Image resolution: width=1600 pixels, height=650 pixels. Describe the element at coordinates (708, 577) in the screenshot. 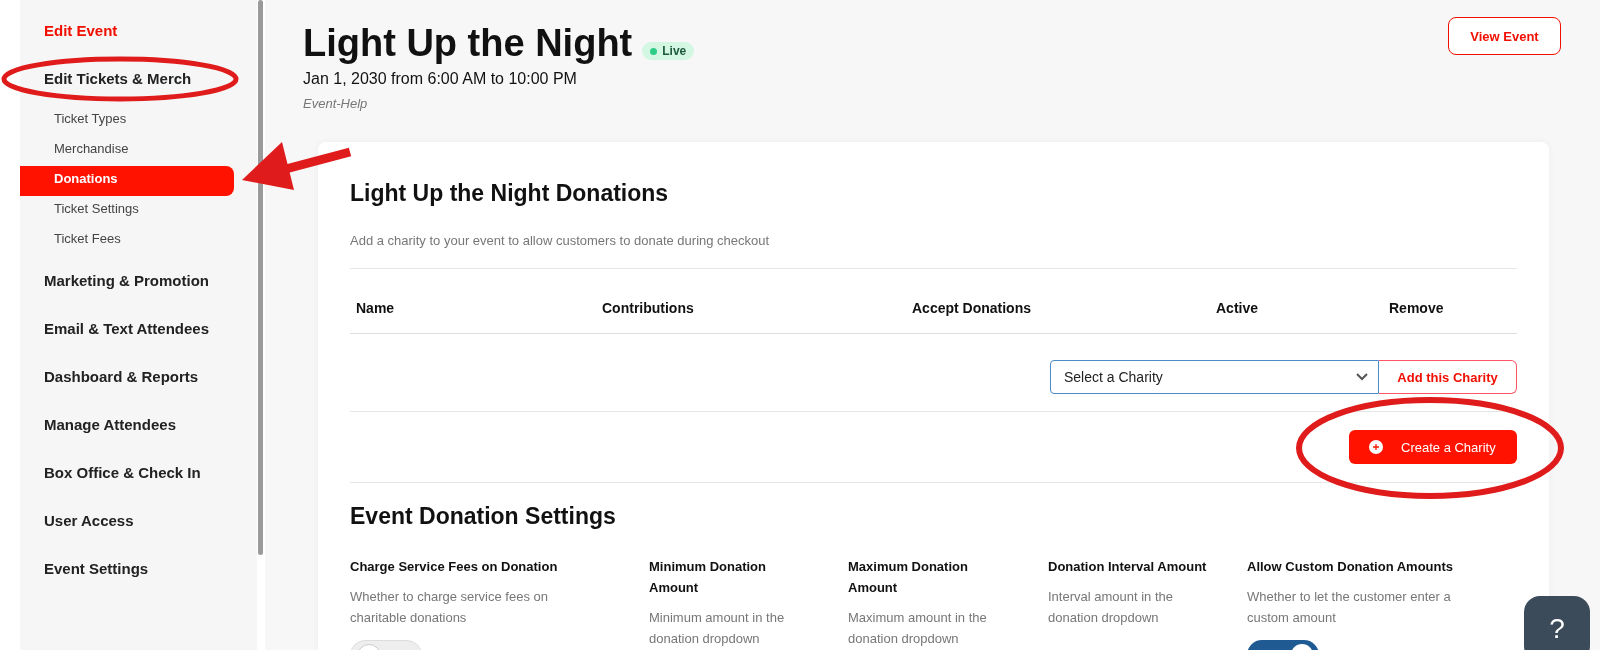

I see `setting-title: Minimum Donation Amount` at that location.